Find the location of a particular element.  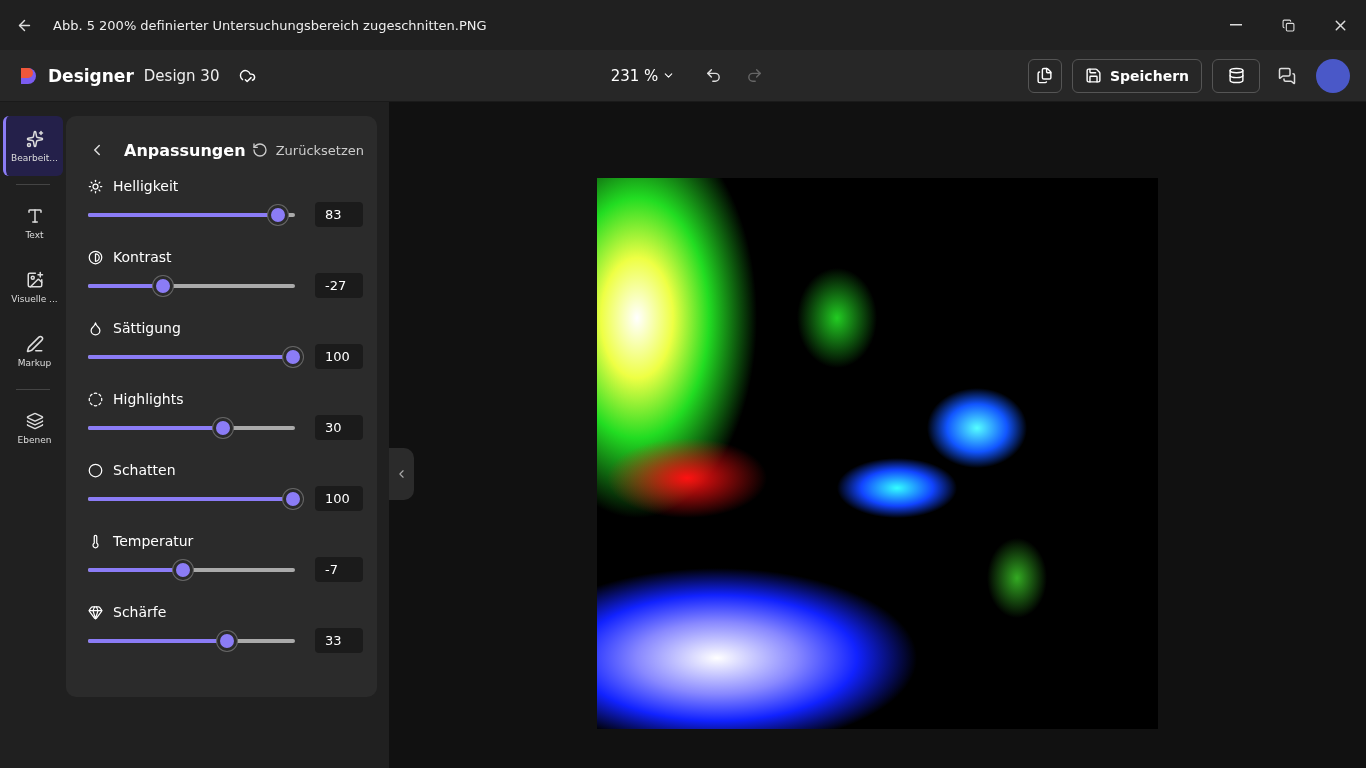

undo-icon is located at coordinates (714, 75).